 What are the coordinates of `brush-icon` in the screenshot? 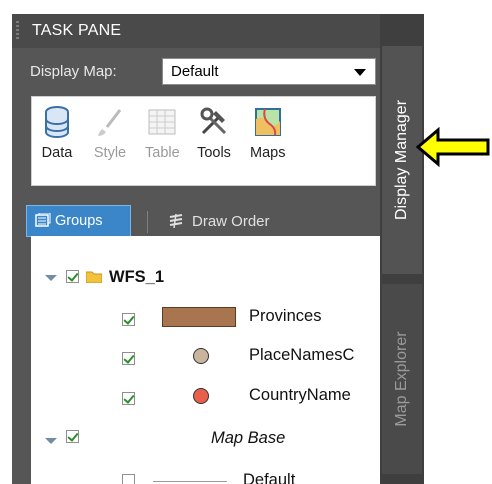 It's located at (110, 122).